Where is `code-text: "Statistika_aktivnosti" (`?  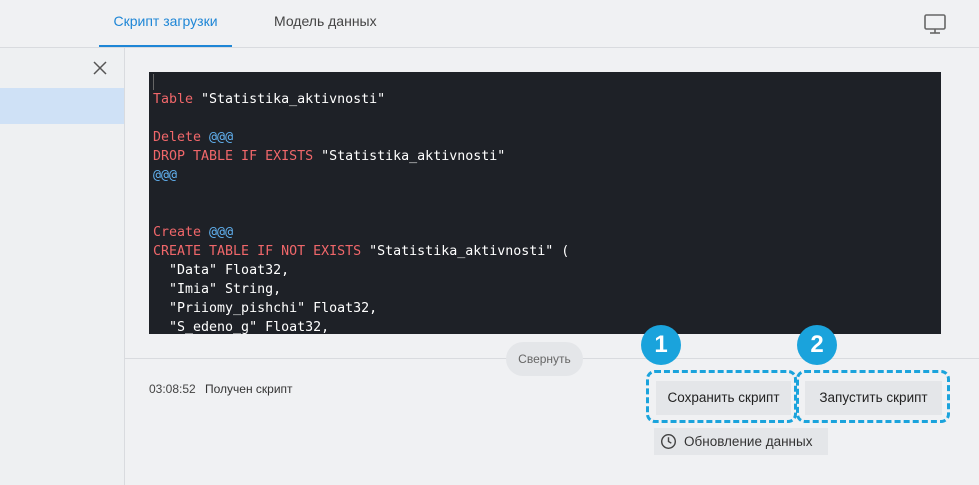
code-text: "Statistika_aktivnosti" ( is located at coordinates (465, 251).